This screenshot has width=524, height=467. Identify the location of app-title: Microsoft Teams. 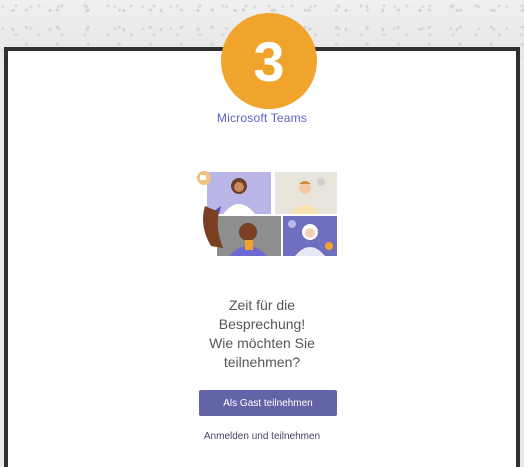
(262, 118).